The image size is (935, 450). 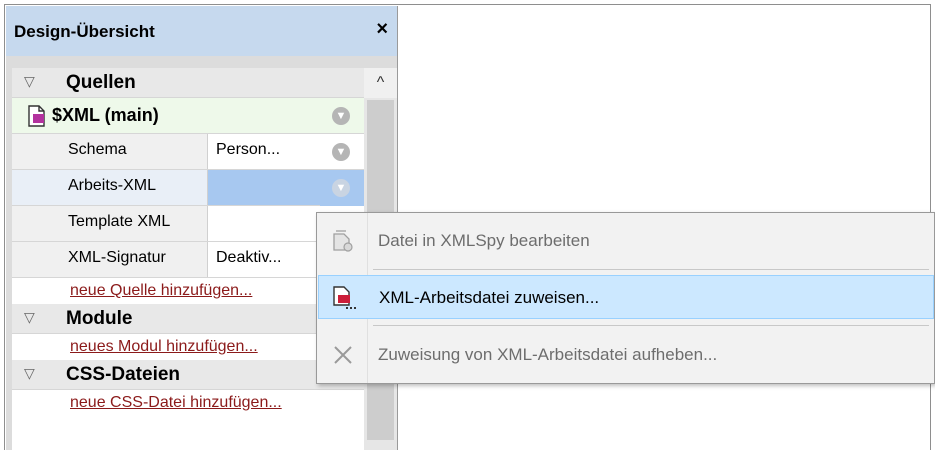 I want to click on group-title: CSS-Dateien, so click(x=123, y=374).